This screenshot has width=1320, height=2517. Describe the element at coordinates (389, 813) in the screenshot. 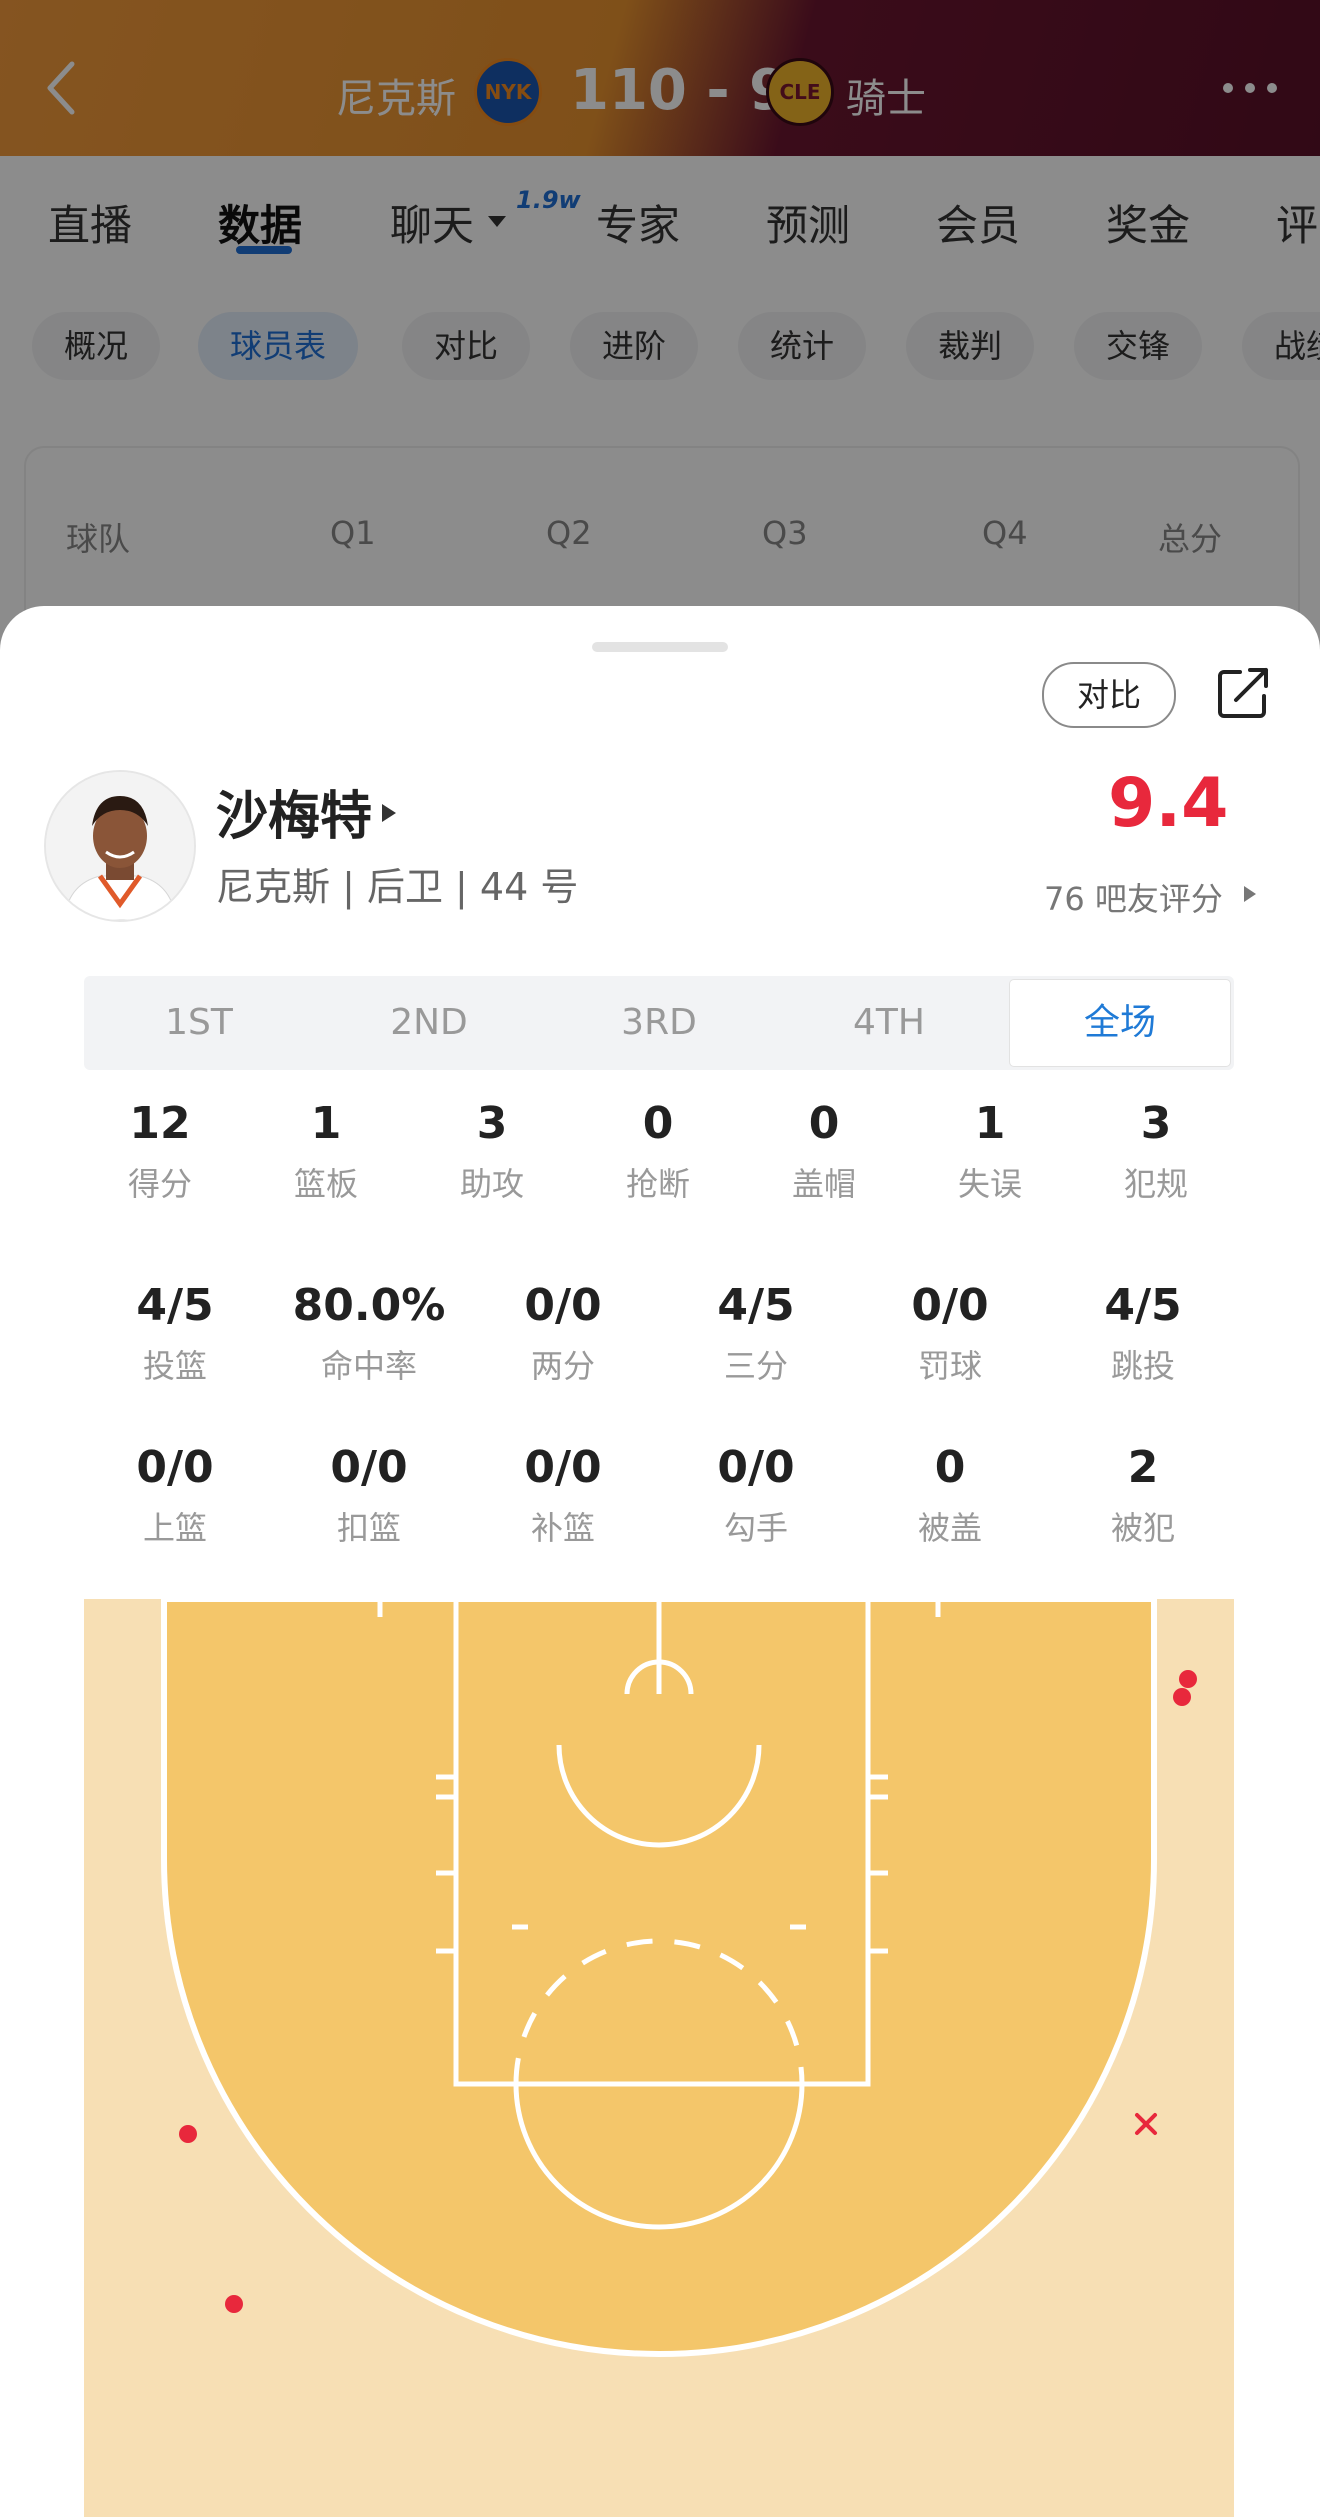

I see `chevron-right-icon` at that location.